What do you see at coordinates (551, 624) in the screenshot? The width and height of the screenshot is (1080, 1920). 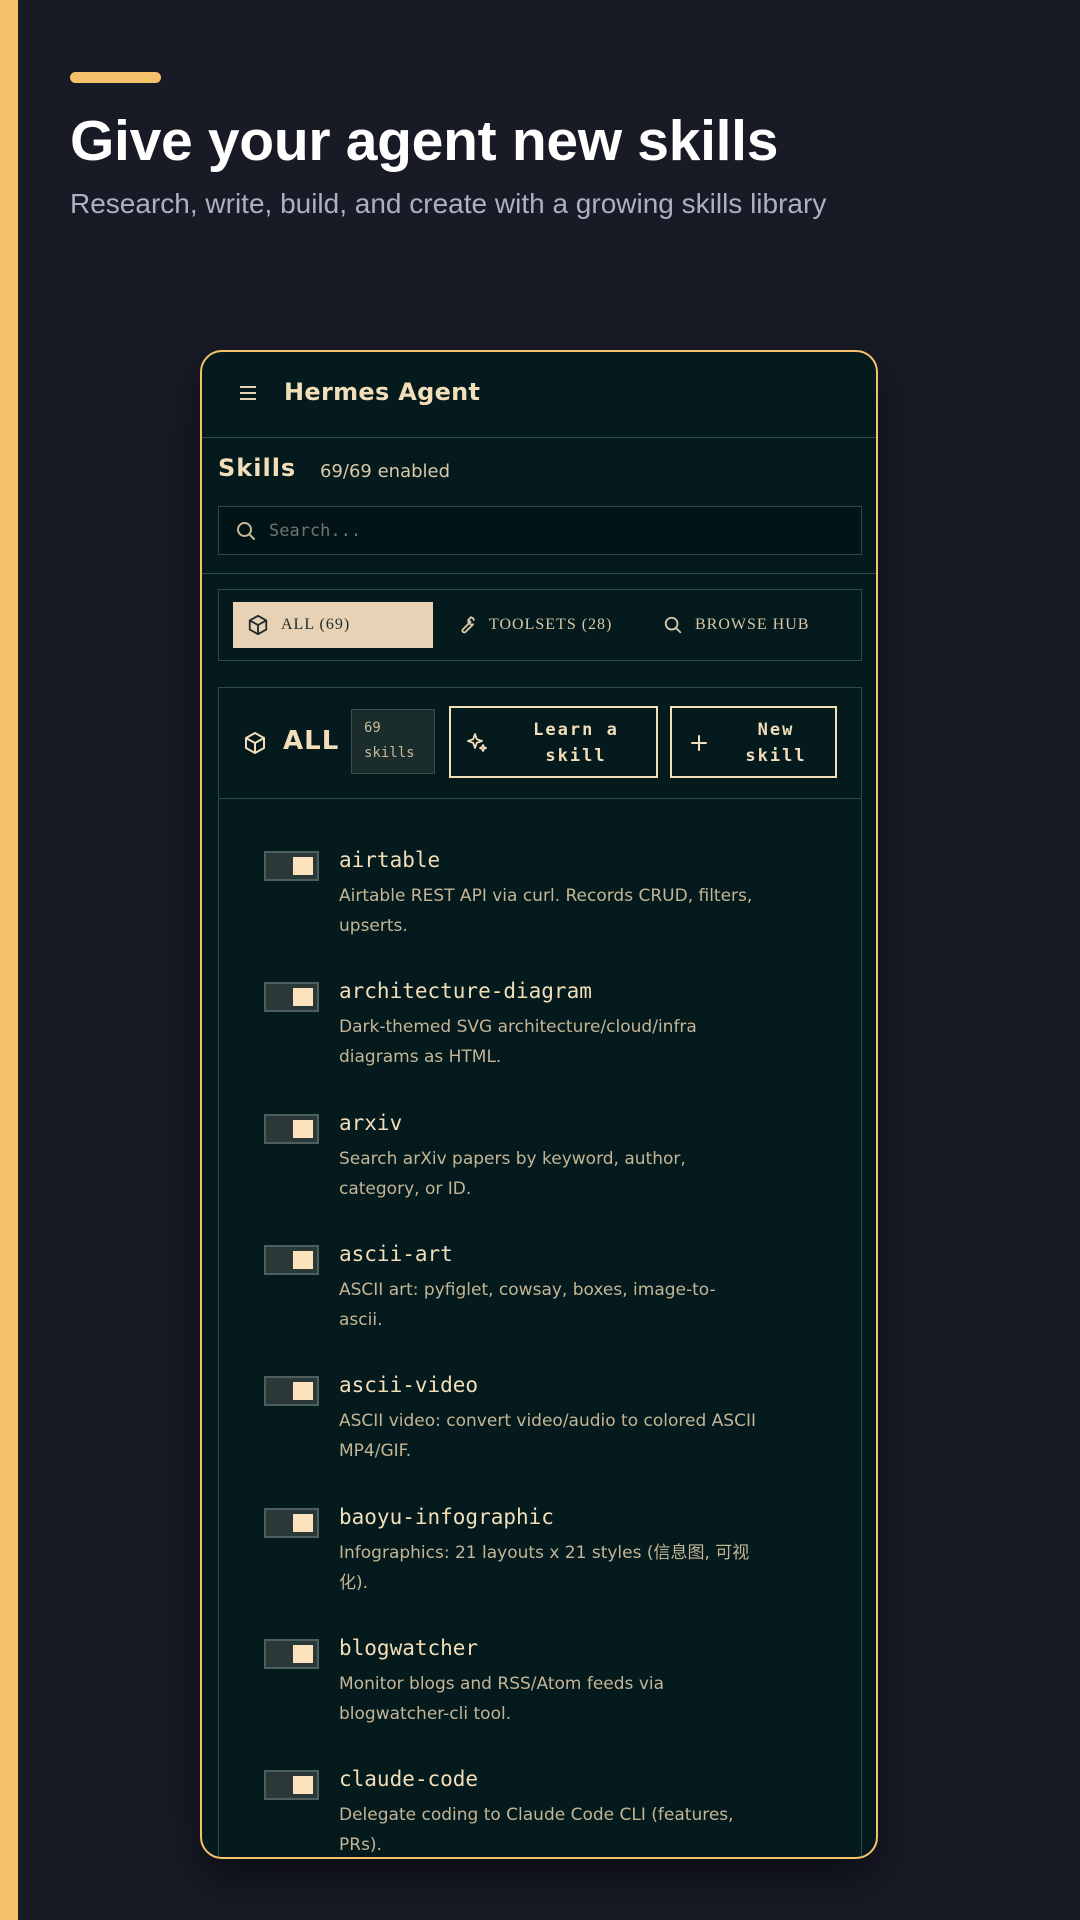 I see `tab-toolsets-label: TOOLSETS (28)` at bounding box center [551, 624].